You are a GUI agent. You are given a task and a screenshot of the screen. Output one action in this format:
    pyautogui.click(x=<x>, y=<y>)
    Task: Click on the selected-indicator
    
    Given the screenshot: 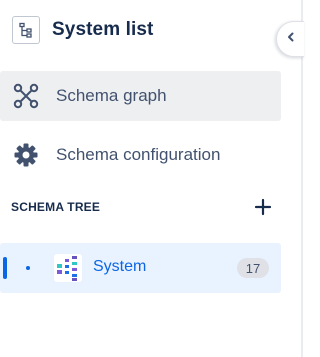 What is the action you would take?
    pyautogui.click(x=5, y=268)
    